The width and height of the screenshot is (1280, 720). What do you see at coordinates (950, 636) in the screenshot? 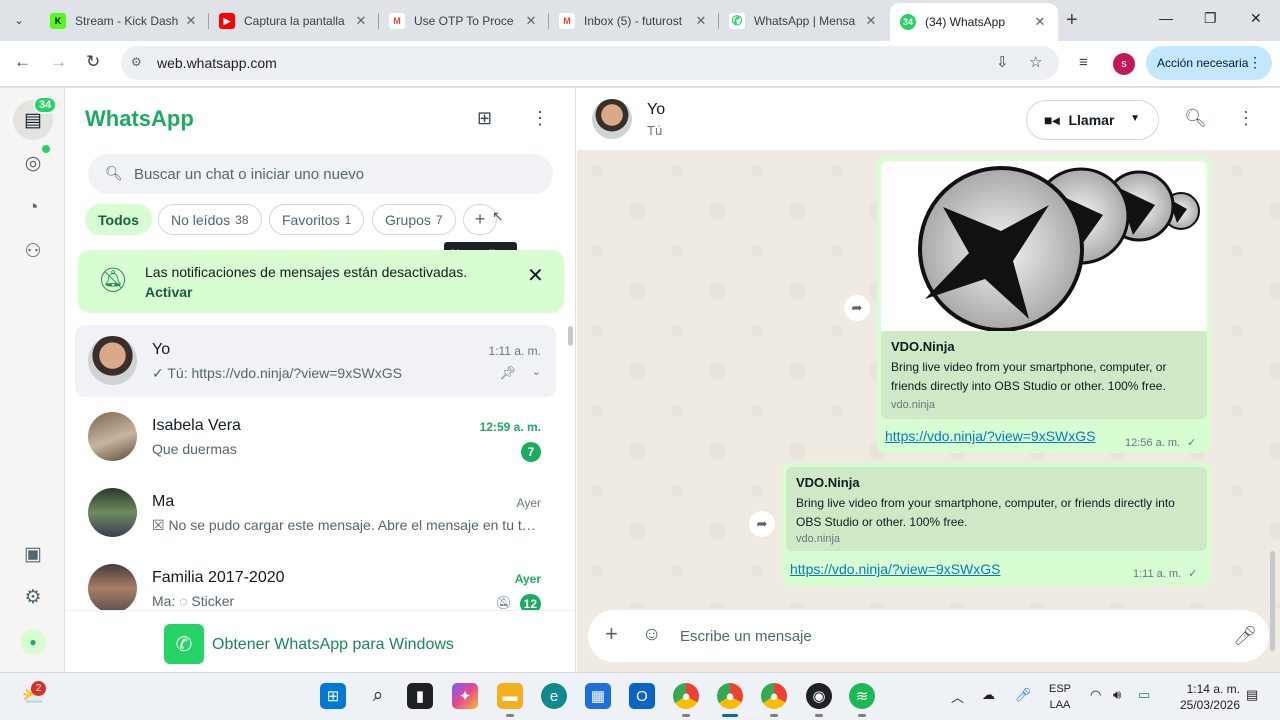
I see `message-input` at bounding box center [950, 636].